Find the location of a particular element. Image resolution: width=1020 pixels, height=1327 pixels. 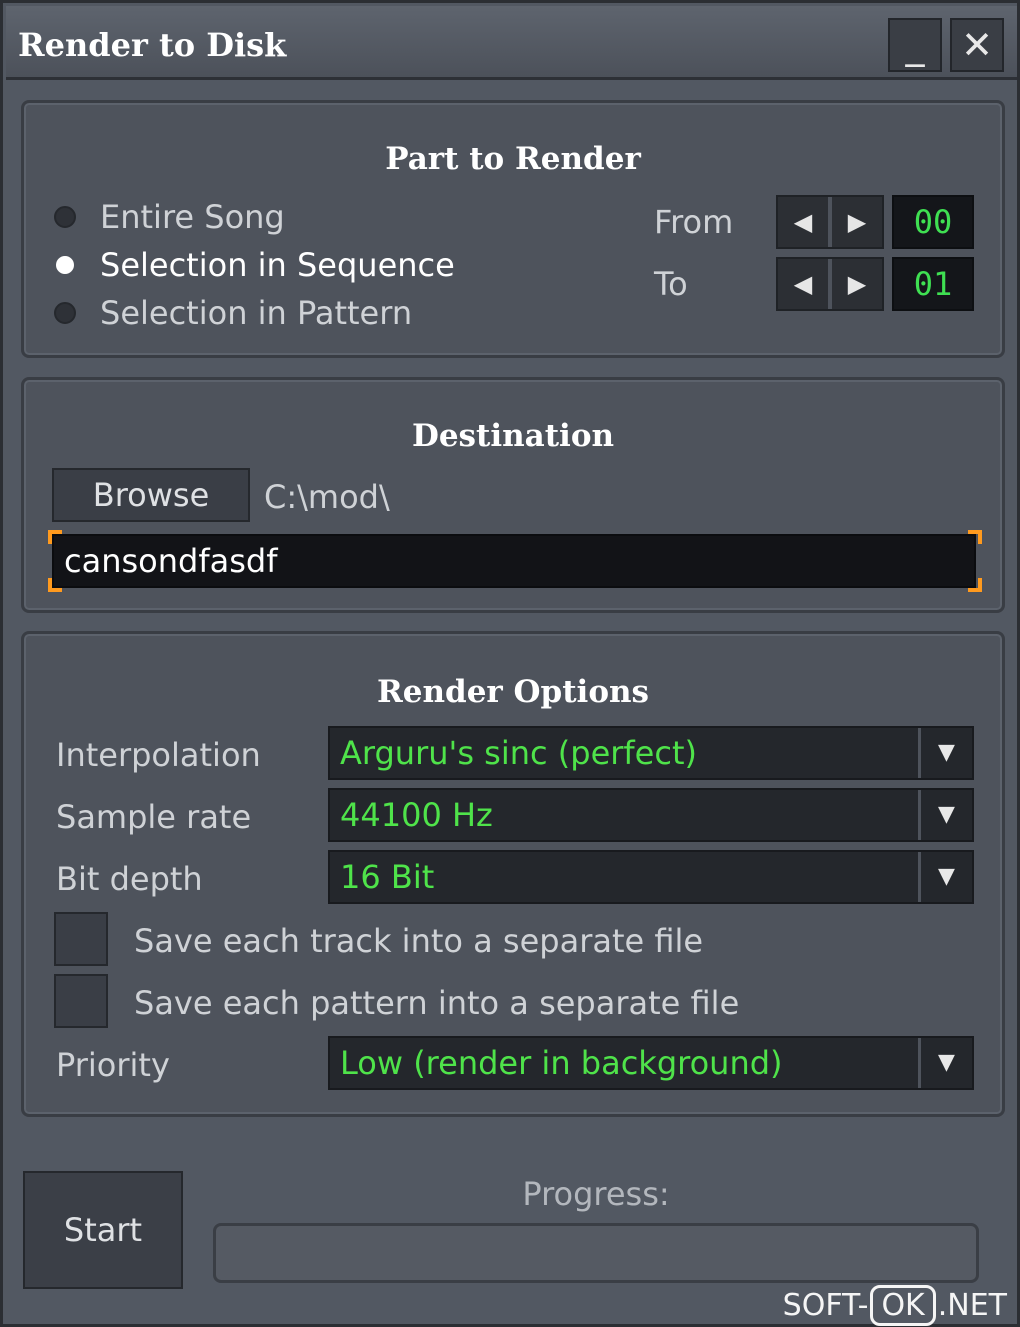

render-options-title: Render Options is located at coordinates (513, 692).